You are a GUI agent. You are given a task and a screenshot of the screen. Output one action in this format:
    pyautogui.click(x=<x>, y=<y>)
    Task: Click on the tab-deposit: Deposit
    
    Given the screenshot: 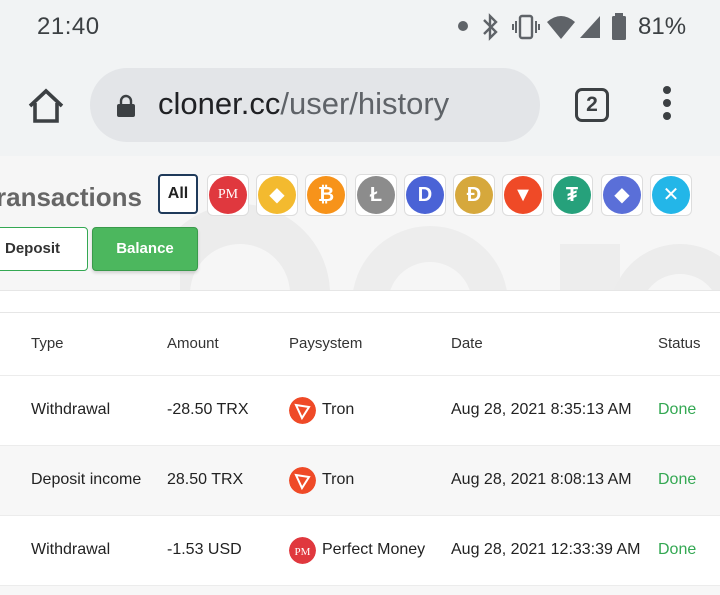 What is the action you would take?
    pyautogui.click(x=44, y=249)
    